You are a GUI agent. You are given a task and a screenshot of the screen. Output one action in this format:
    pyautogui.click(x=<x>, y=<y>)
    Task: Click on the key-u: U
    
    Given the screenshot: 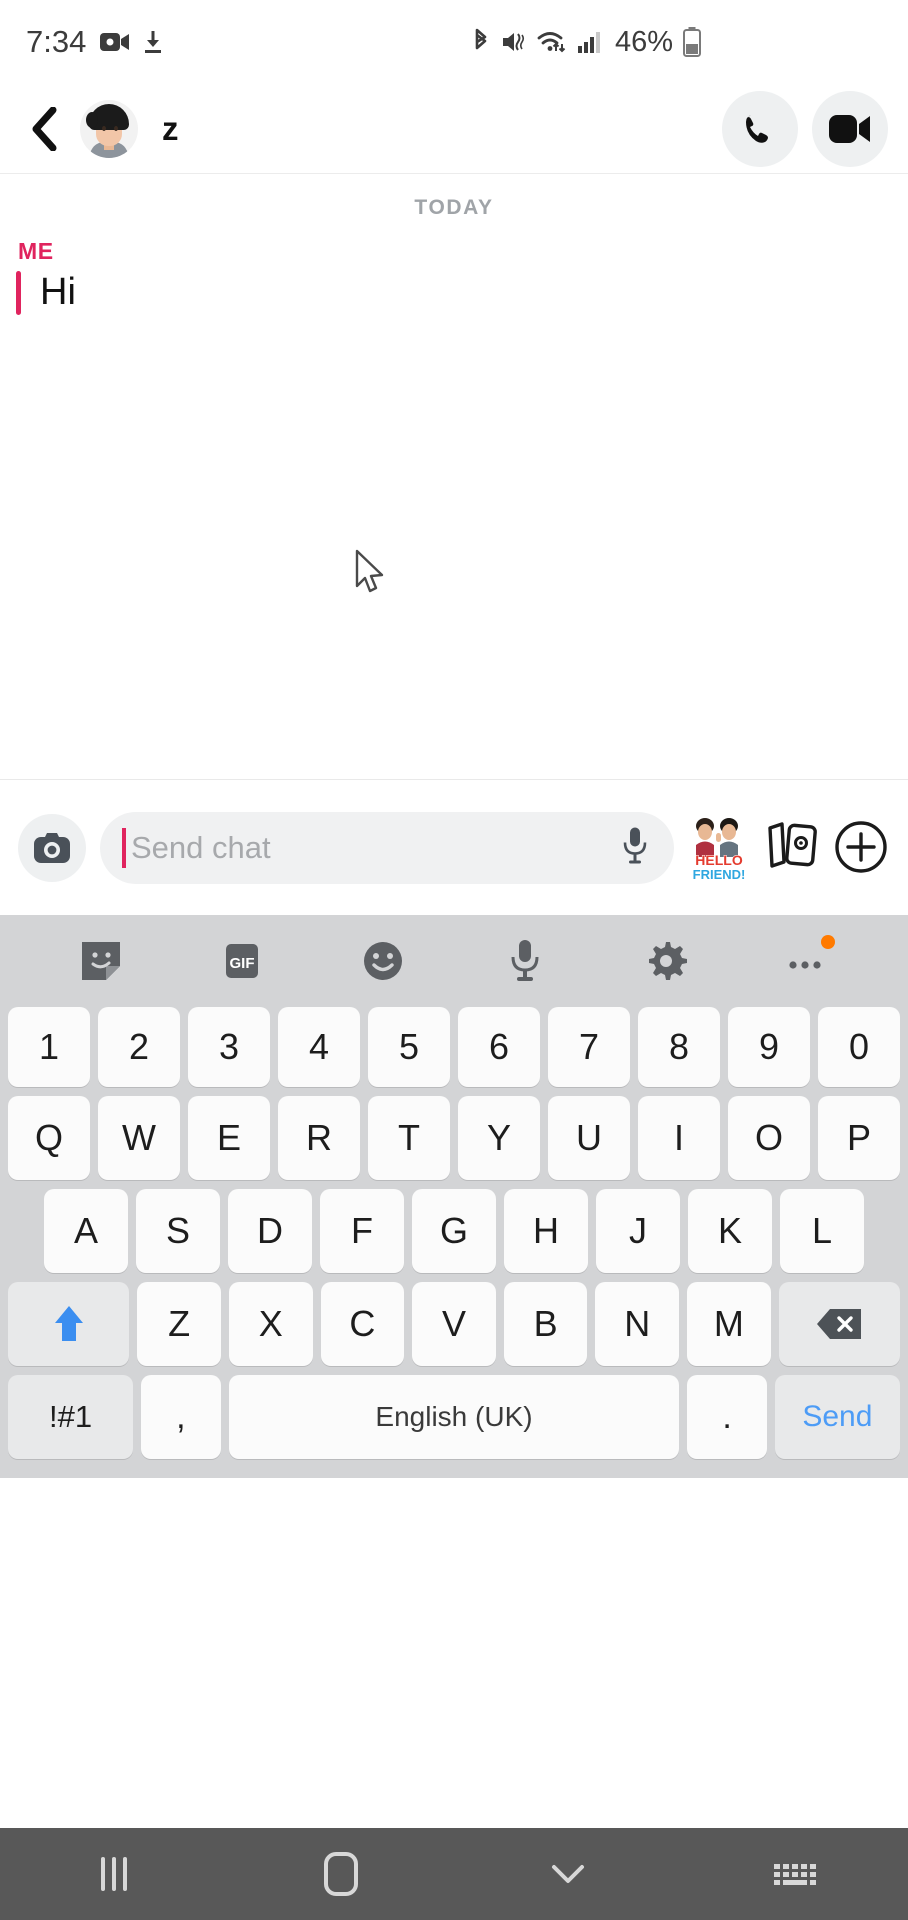 What is the action you would take?
    pyautogui.click(x=589, y=1138)
    